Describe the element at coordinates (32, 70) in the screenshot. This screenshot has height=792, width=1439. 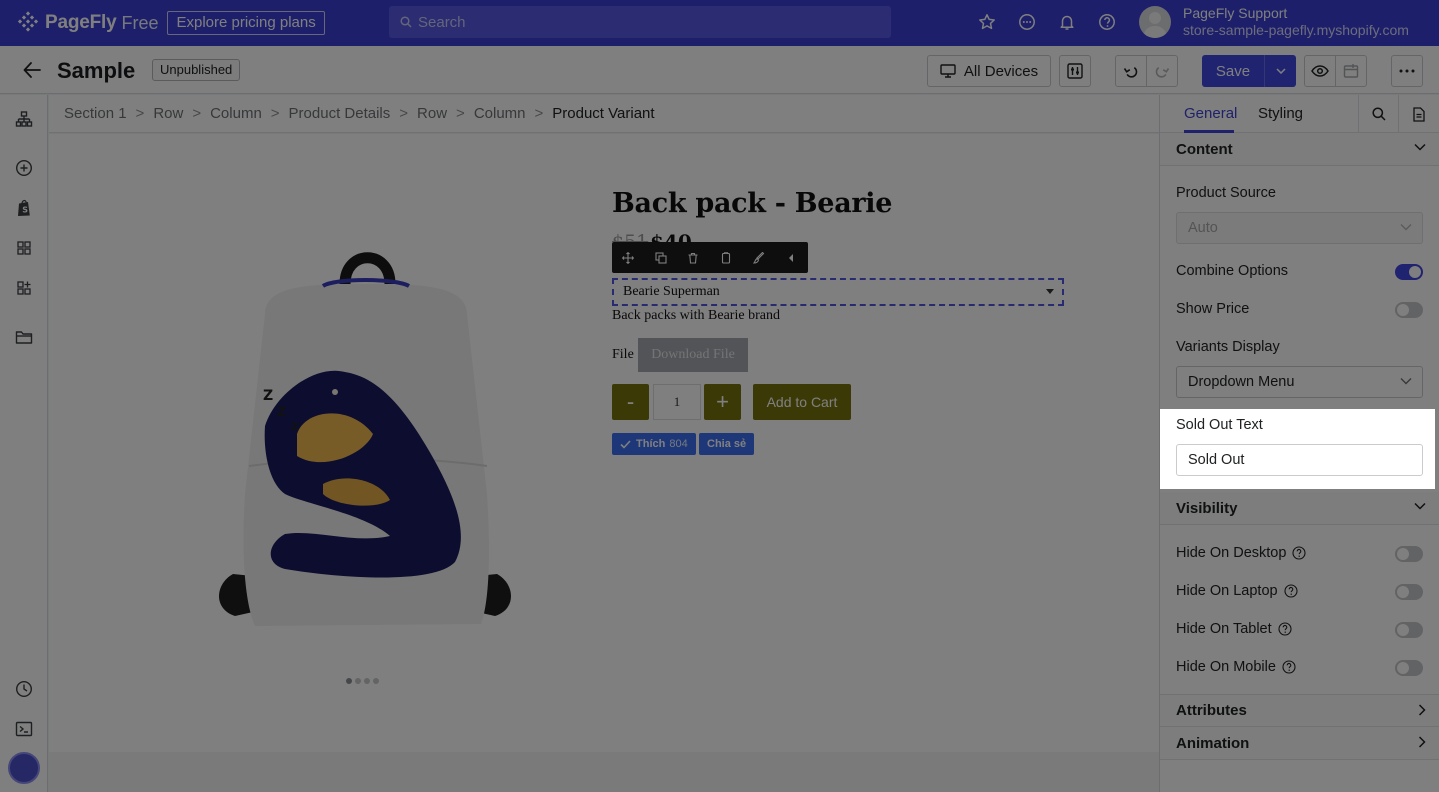
I see `back-arrow-icon` at that location.